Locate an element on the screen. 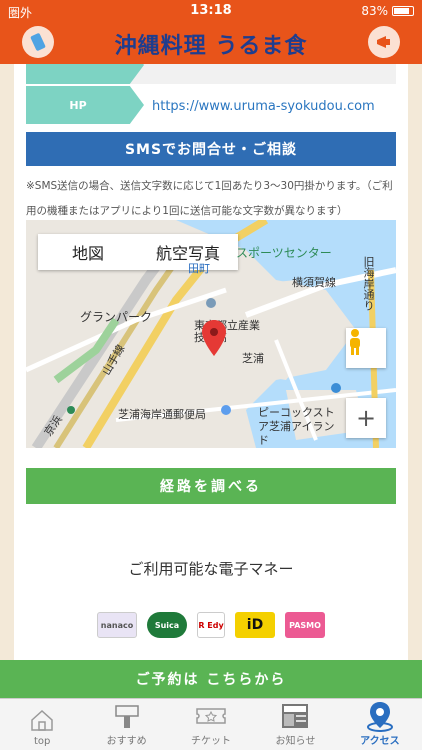 The image size is (422, 750). tab-ticket: チケット is located at coordinates (211, 724).